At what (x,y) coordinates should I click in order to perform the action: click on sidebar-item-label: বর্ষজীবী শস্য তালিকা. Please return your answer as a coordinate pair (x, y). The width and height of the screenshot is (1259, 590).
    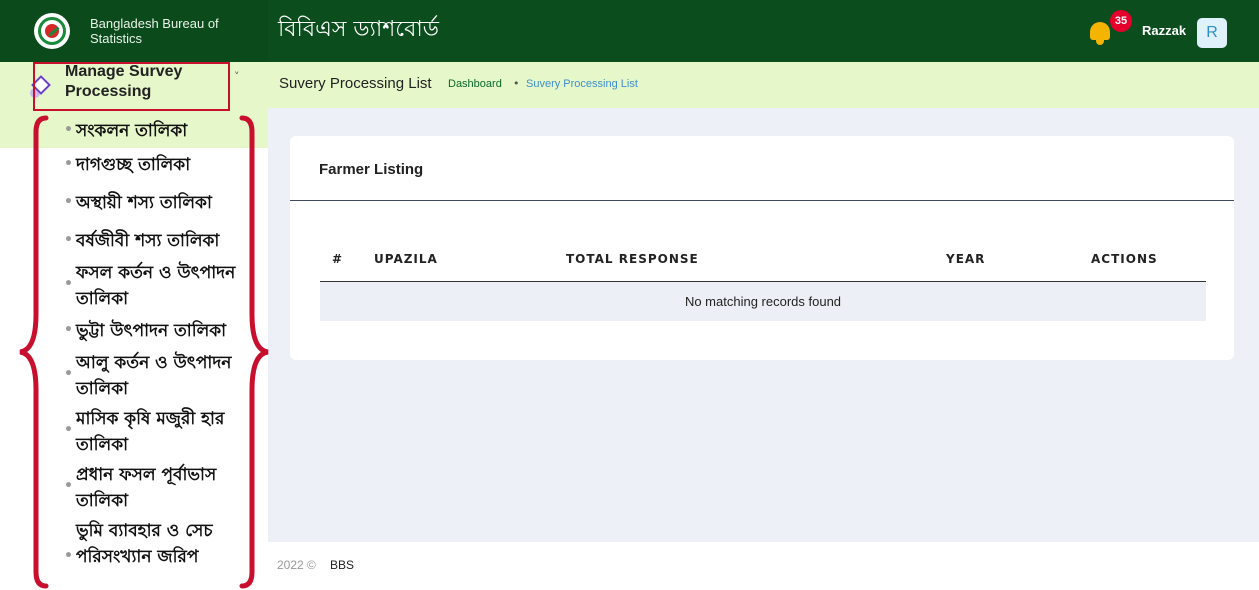
    Looking at the image, I should click on (148, 241).